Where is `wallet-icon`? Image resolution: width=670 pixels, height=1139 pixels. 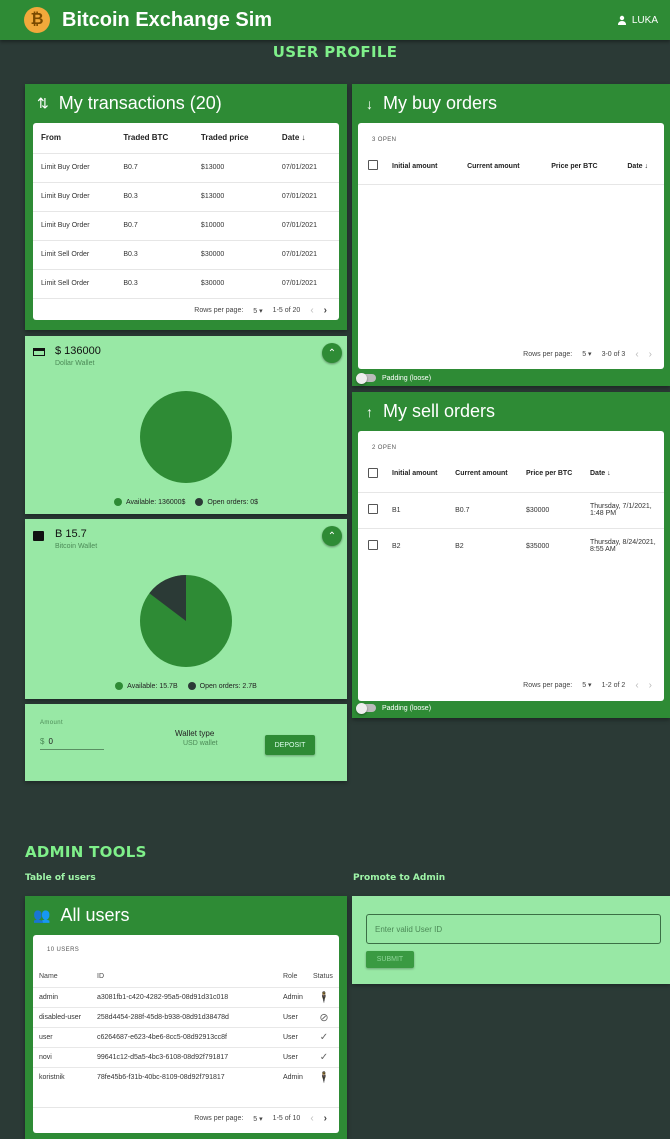
wallet-icon is located at coordinates (38, 536).